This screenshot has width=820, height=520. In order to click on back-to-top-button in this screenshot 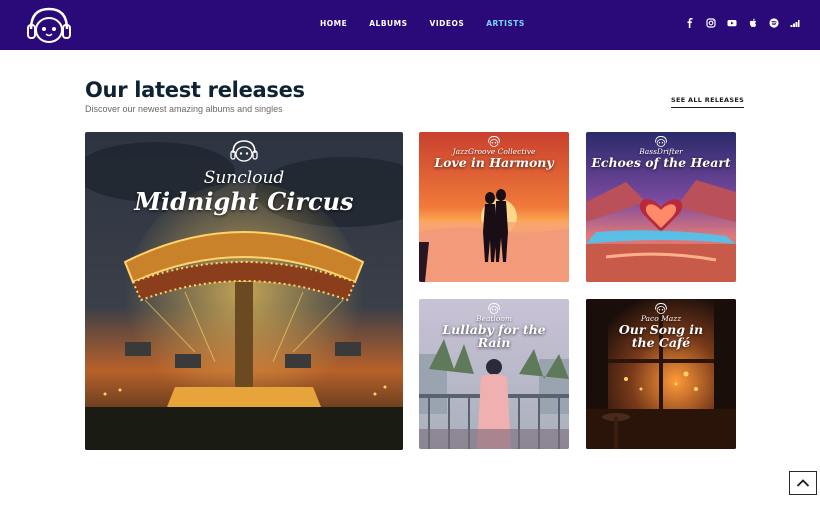, I will do `click(803, 483)`.